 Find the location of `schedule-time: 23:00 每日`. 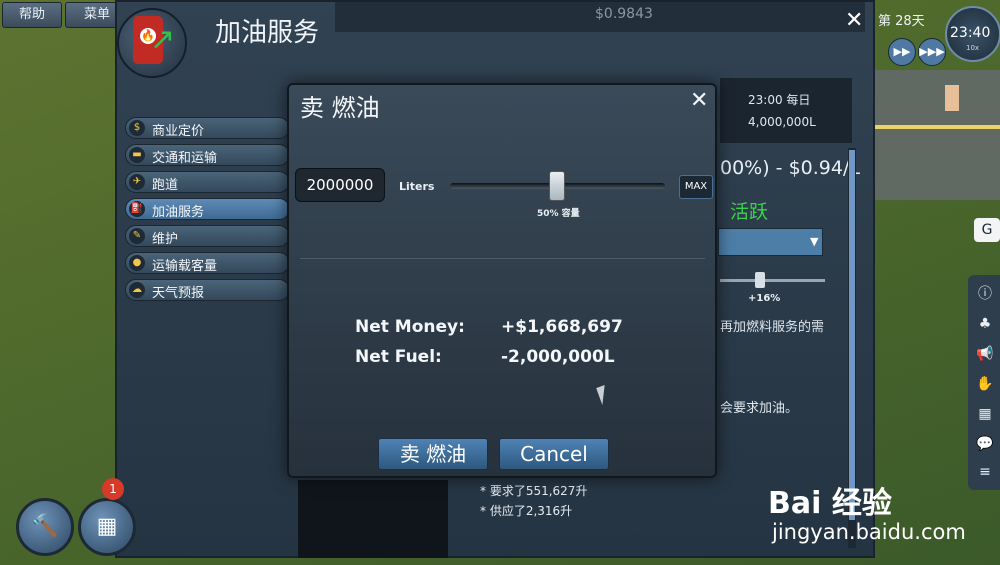

schedule-time: 23:00 每日 is located at coordinates (779, 100).